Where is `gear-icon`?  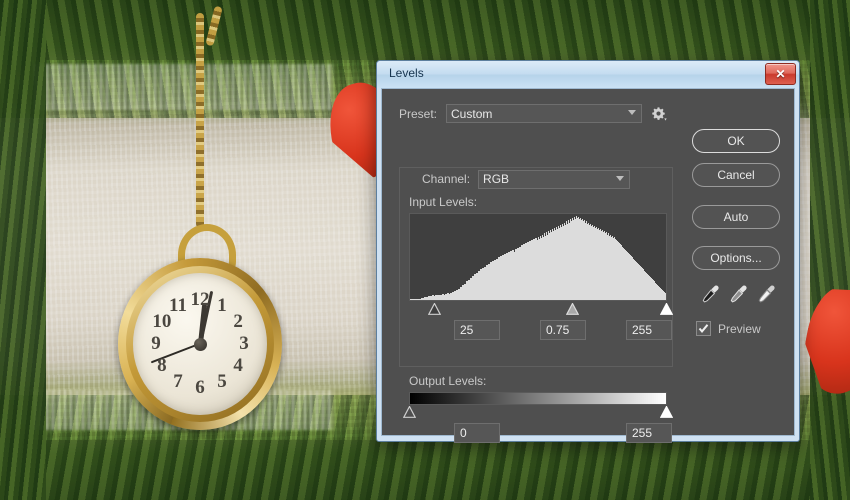
gear-icon is located at coordinates (659, 114).